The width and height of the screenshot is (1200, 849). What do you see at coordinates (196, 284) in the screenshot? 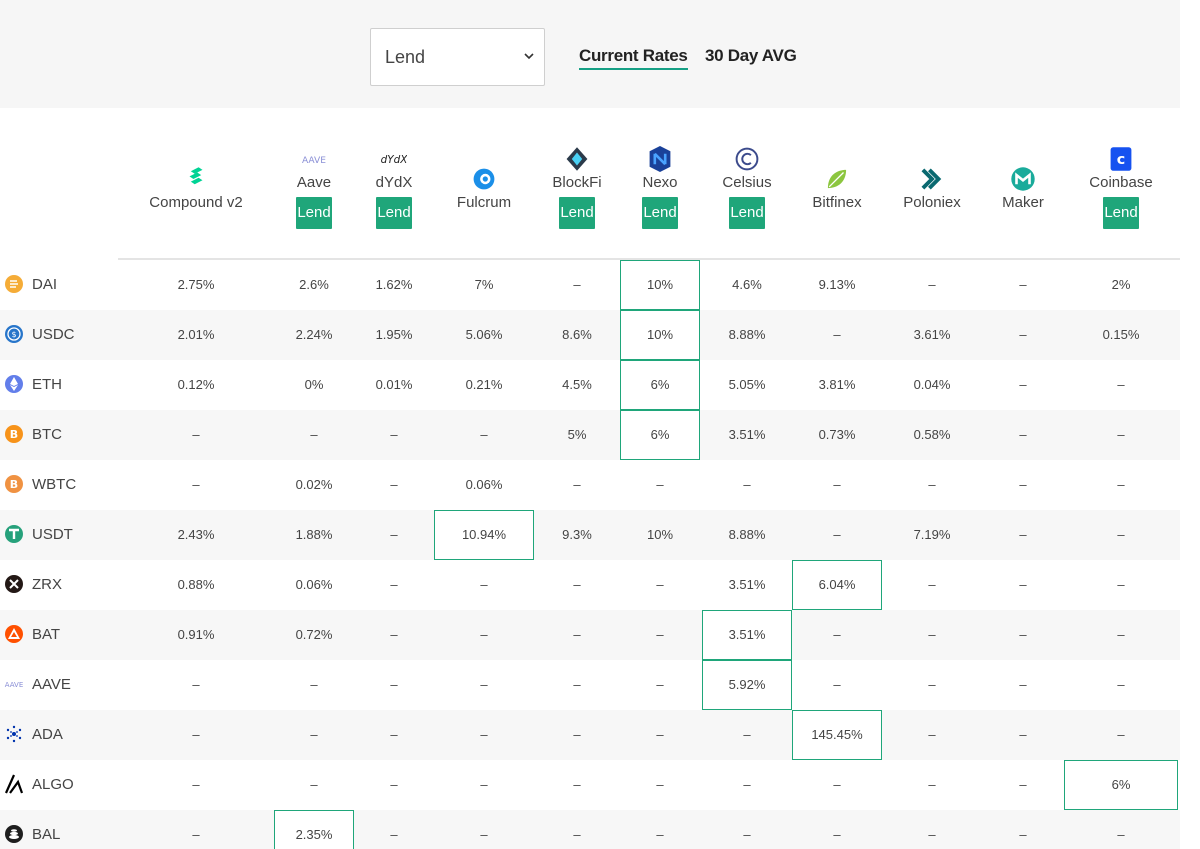
I see `rate-cell: 2.75%` at bounding box center [196, 284].